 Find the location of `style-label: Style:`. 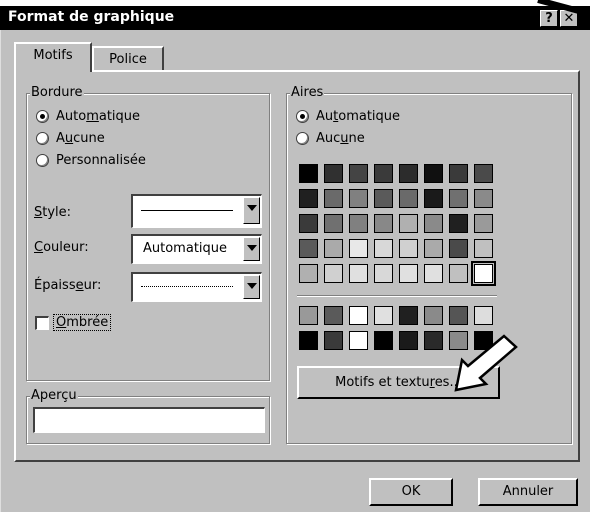

style-label: Style: is located at coordinates (53, 212).